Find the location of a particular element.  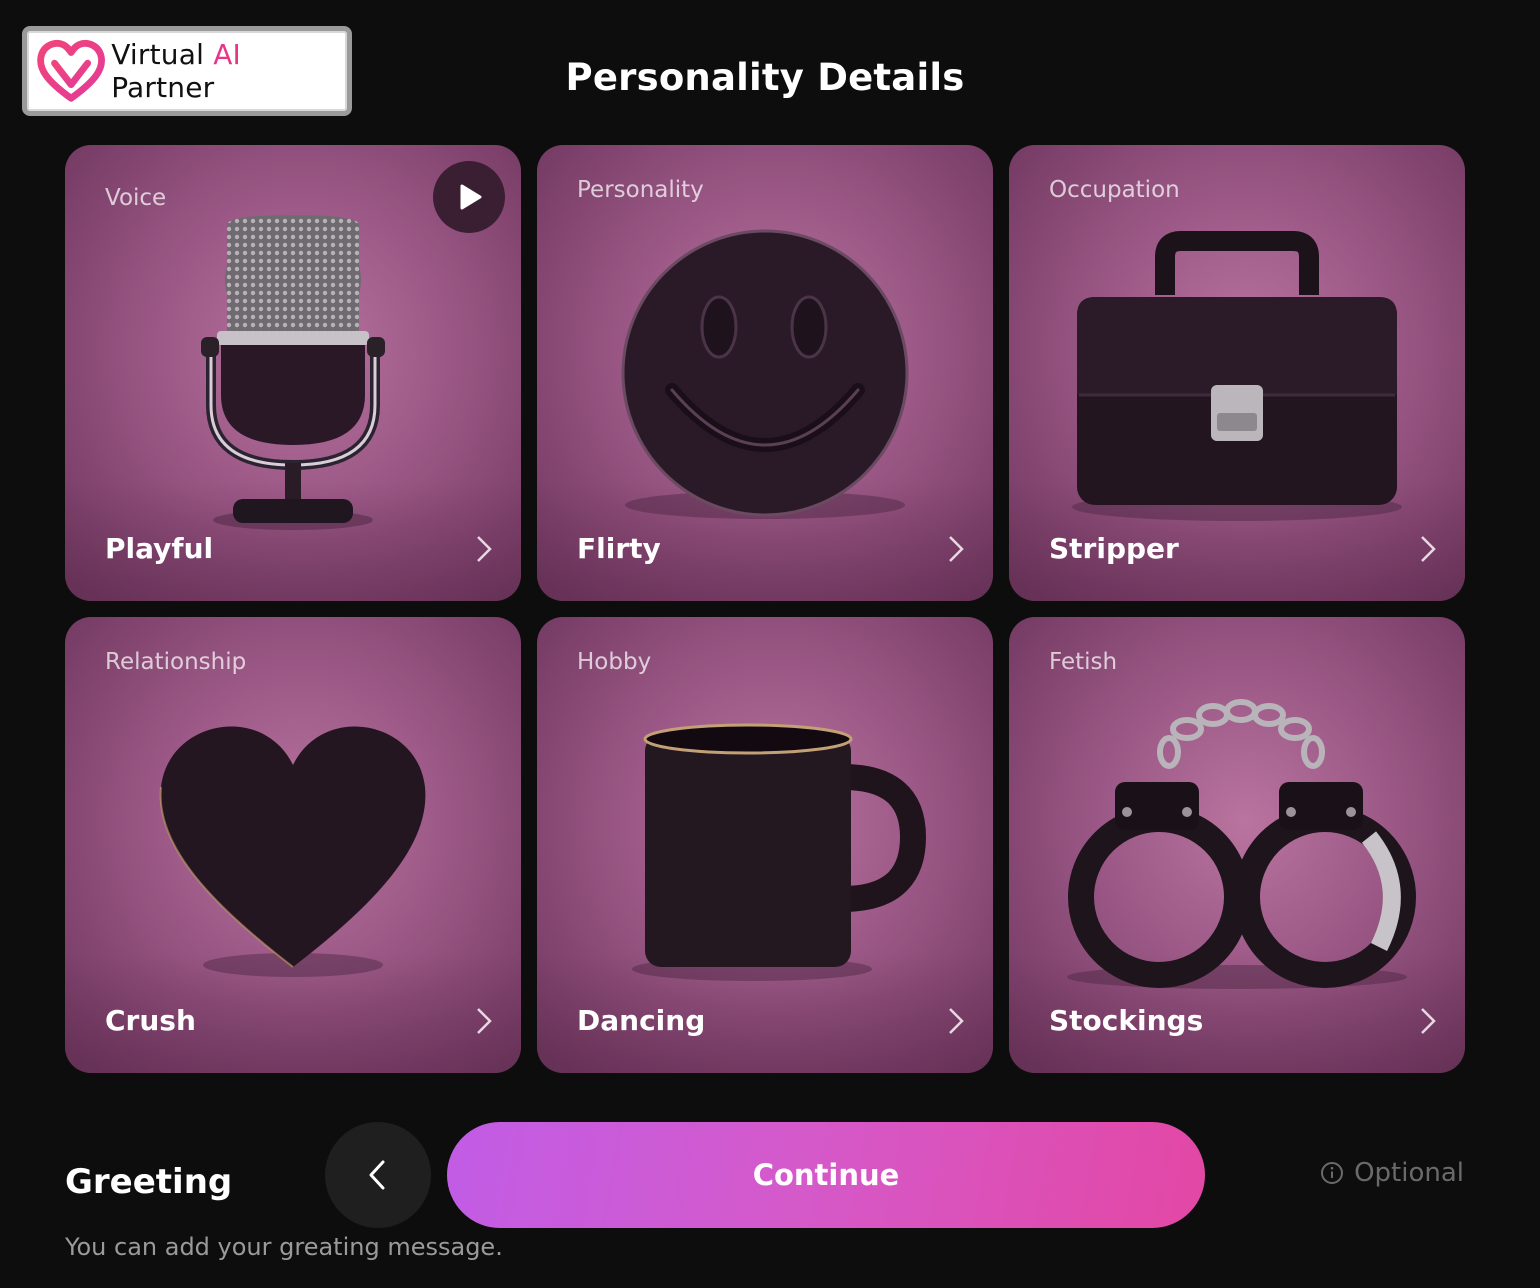

play-icon is located at coordinates (471, 197).